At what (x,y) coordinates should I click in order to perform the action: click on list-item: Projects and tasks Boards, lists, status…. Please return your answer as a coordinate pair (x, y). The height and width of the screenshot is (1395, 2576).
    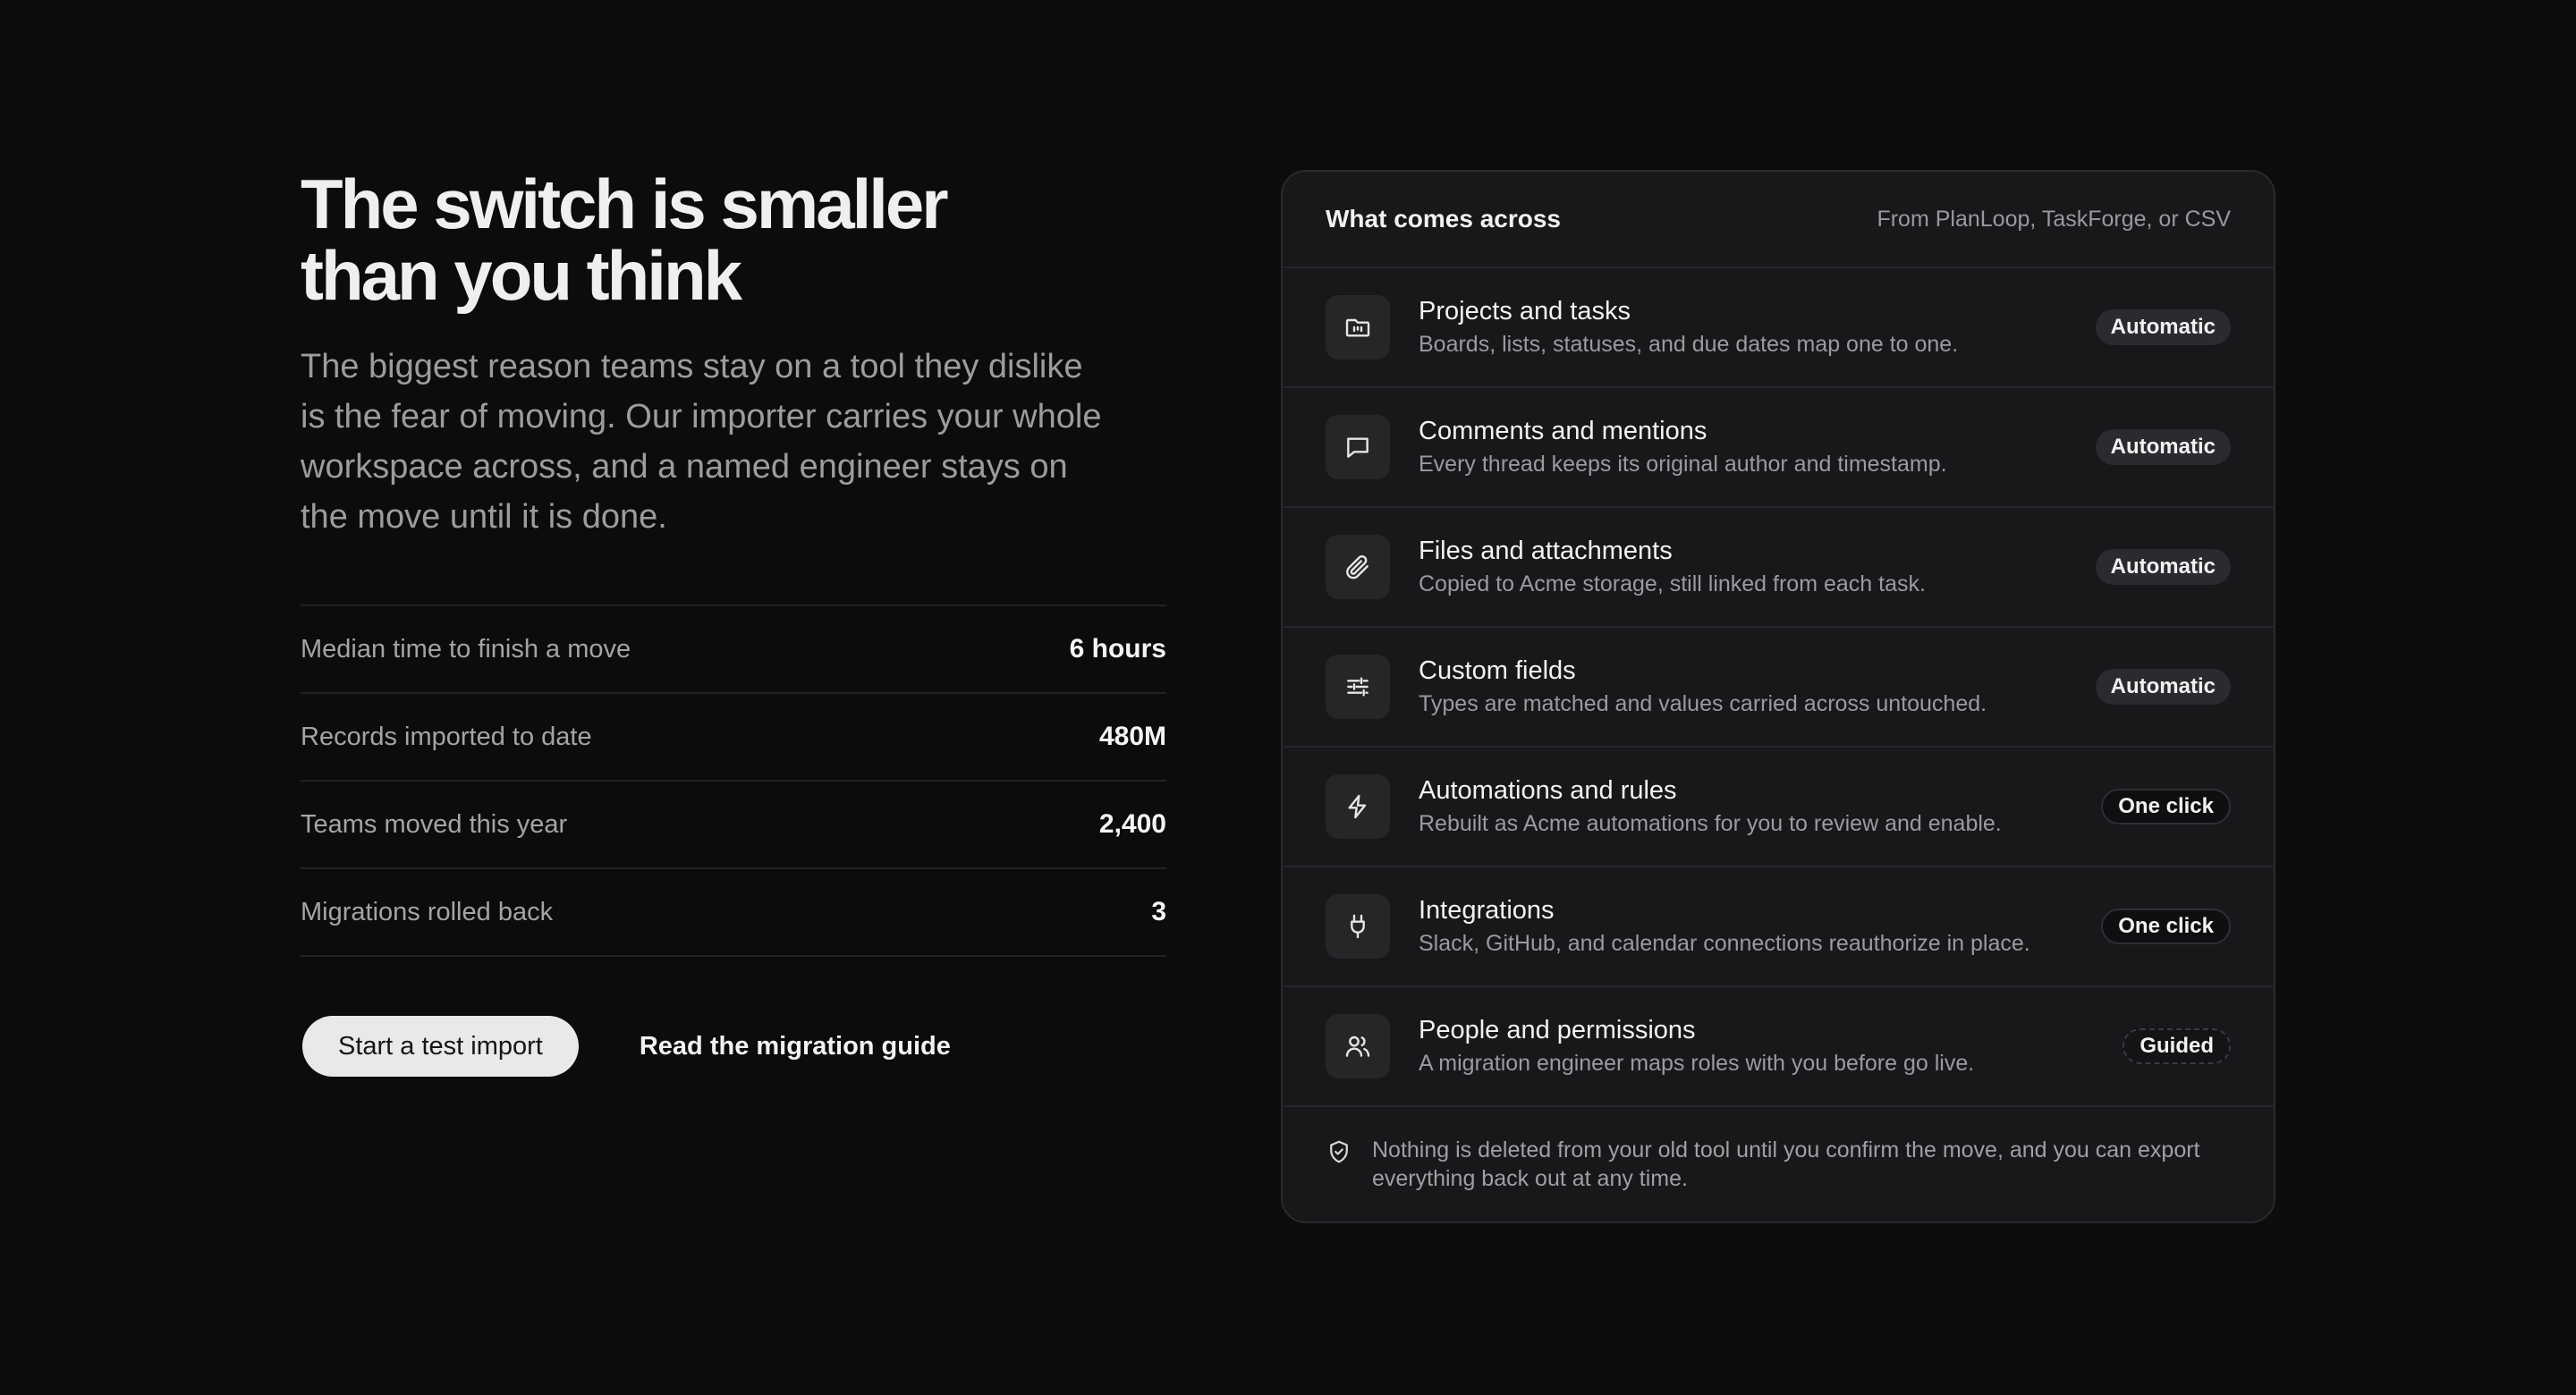
    Looking at the image, I should click on (1778, 328).